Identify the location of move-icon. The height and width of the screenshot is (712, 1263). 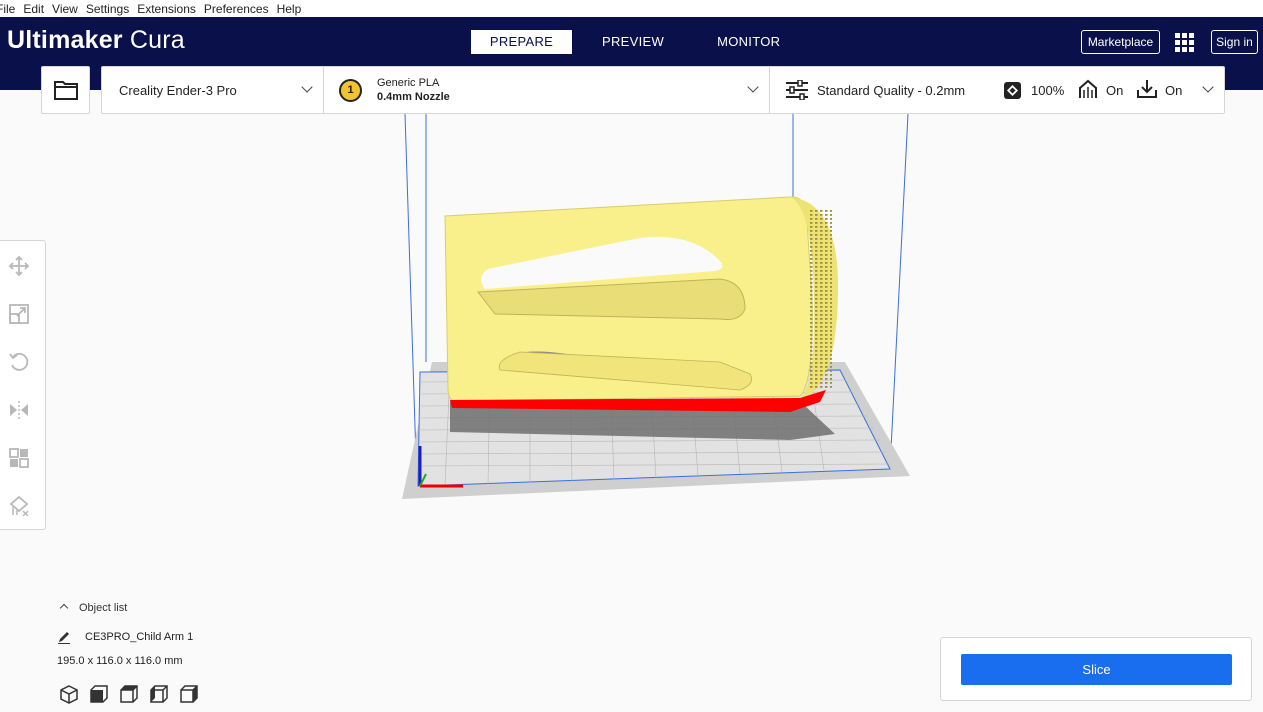
(19, 266).